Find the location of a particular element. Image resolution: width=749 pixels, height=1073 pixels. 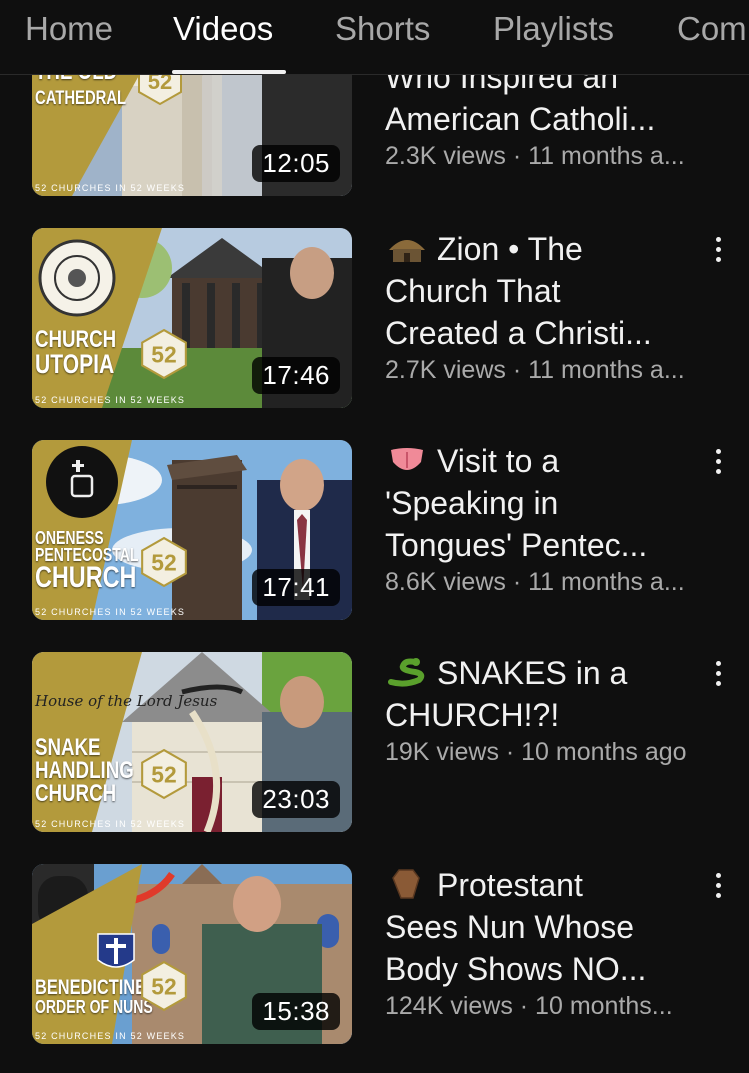

hut-icon is located at coordinates (407, 251).